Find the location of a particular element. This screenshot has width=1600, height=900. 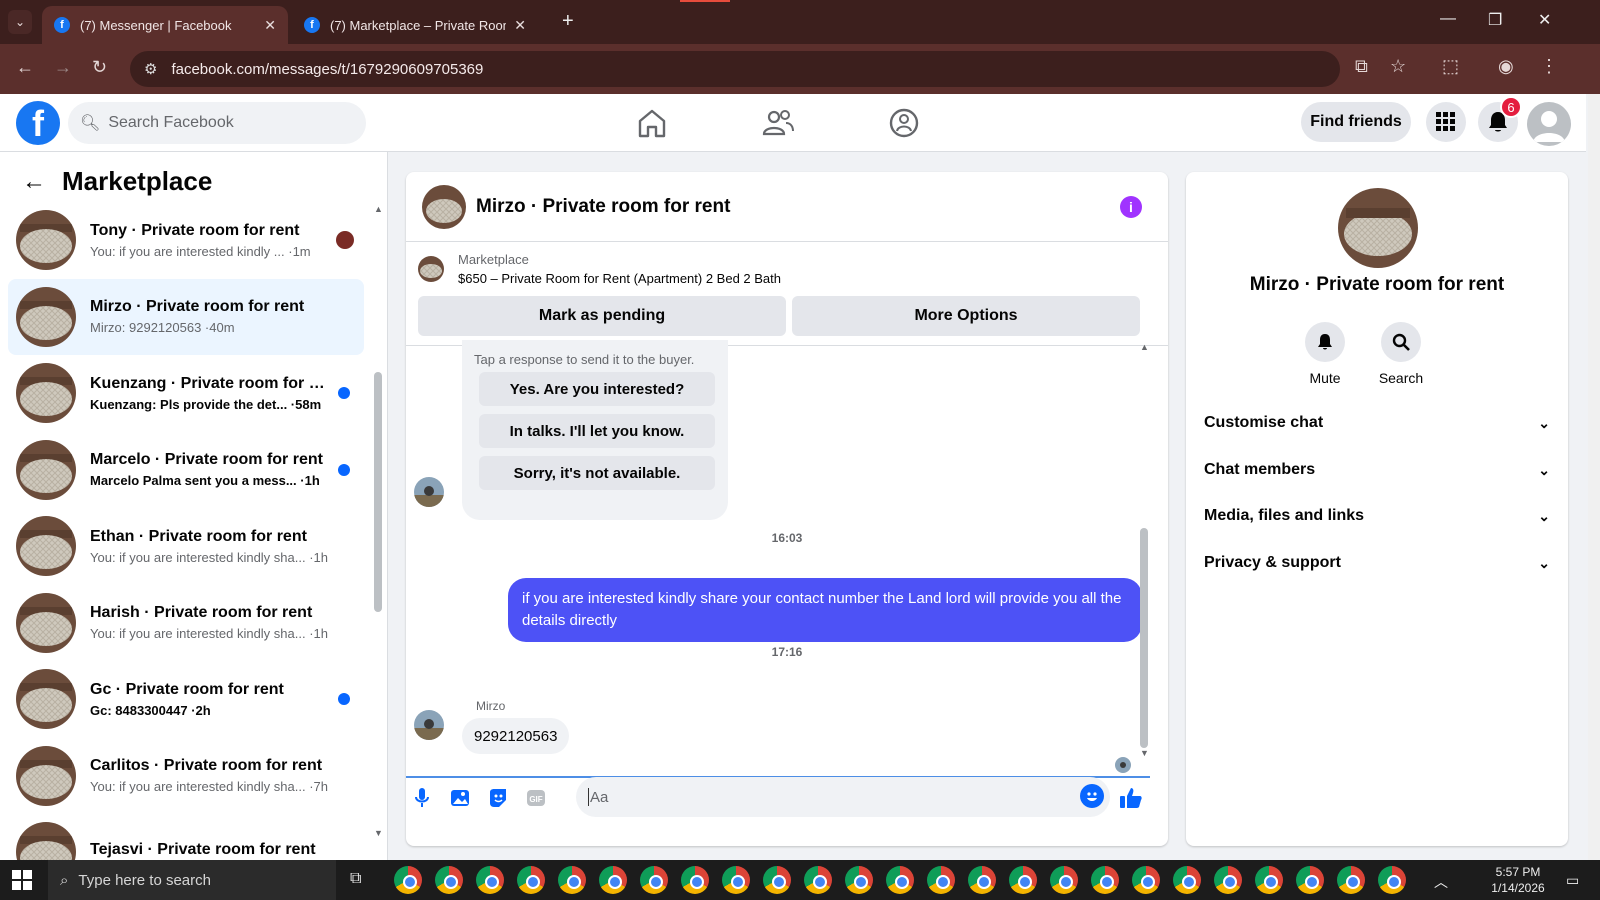

microphone-icon is located at coordinates (422, 798).